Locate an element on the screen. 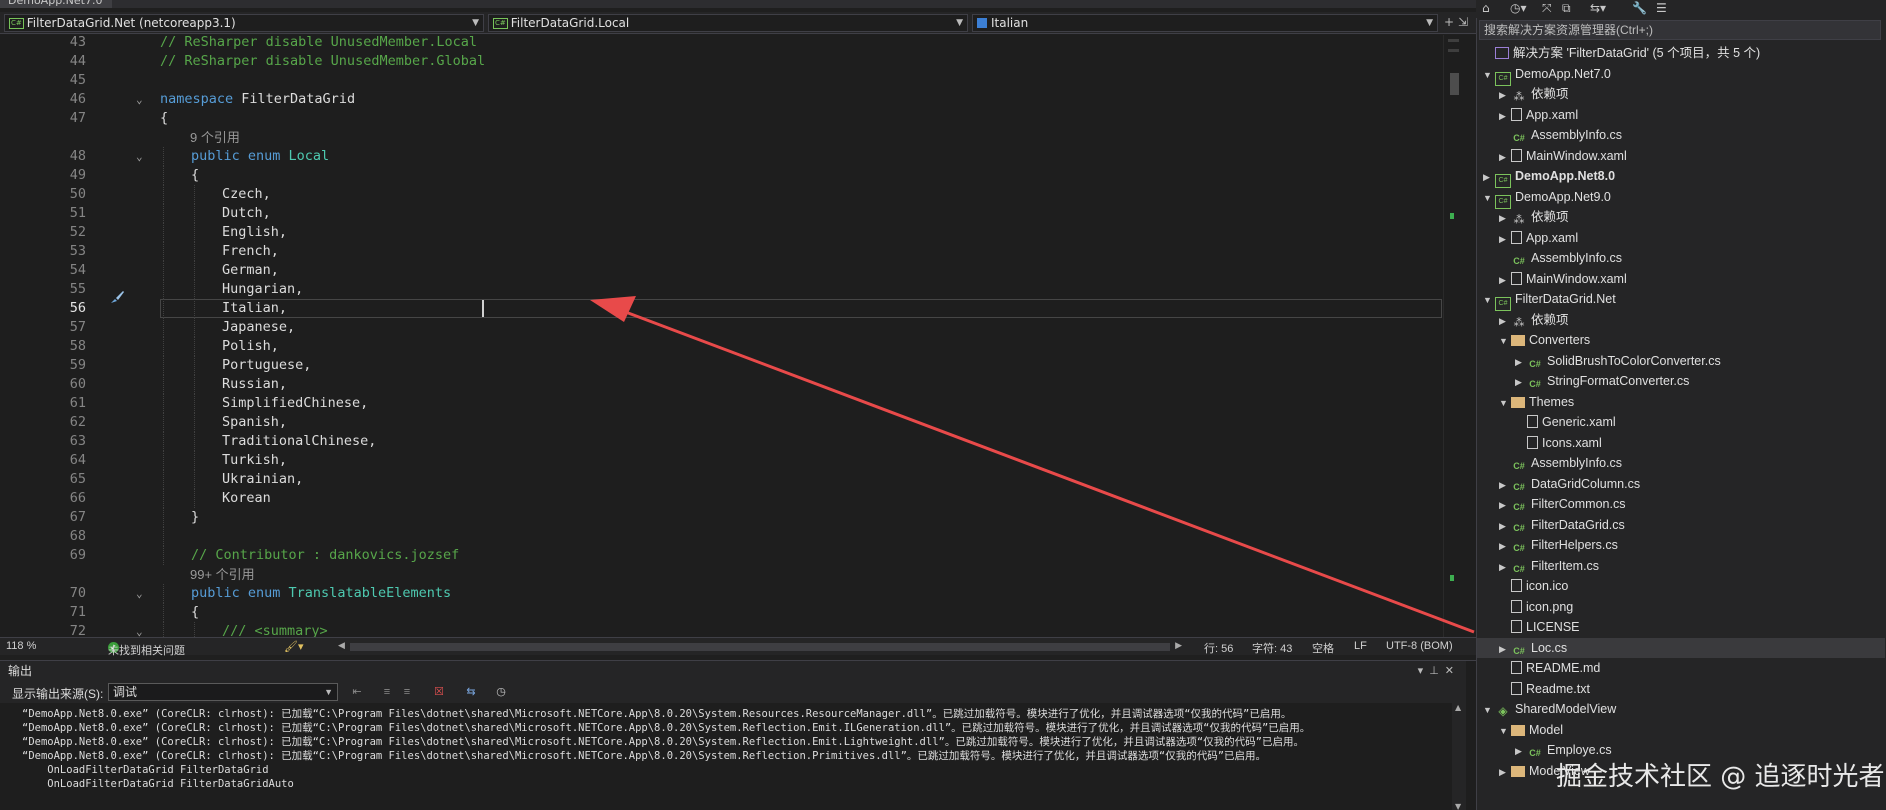 The height and width of the screenshot is (810, 1886). copy-icon: ⧉ is located at coordinates (1566, 8).